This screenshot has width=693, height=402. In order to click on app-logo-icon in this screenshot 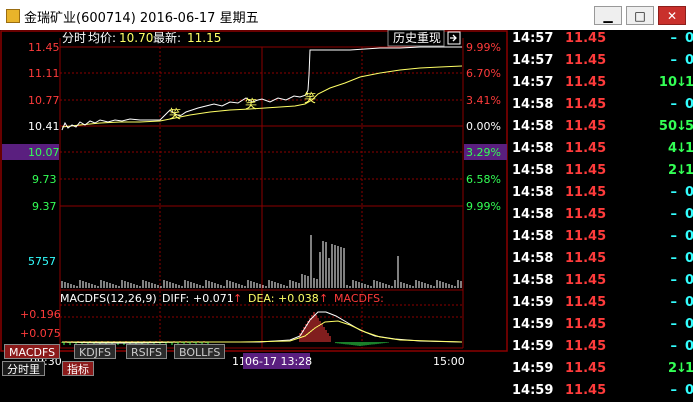, I will do `click(13, 16)`.